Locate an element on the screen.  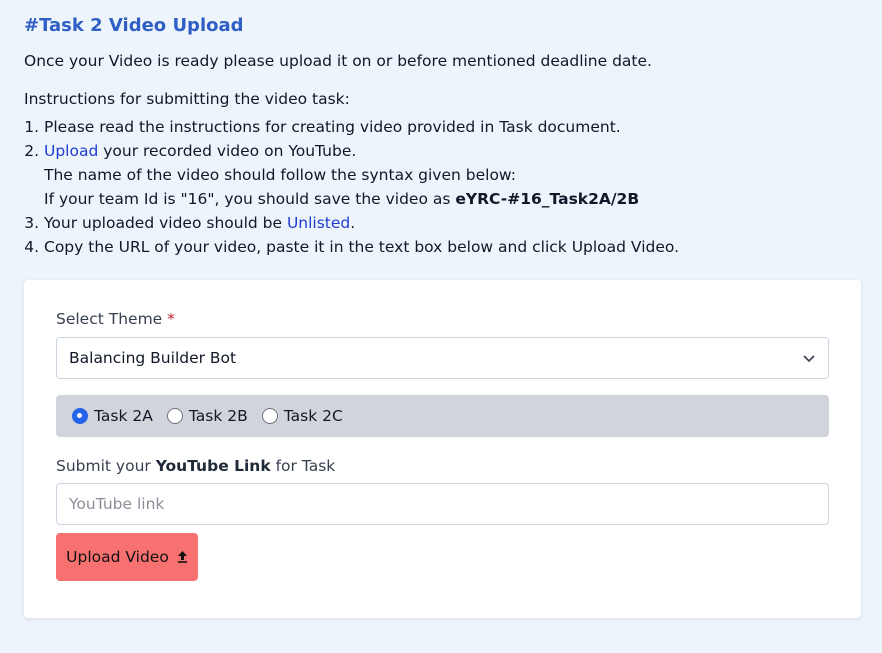
youtube-link-input is located at coordinates (442, 504).